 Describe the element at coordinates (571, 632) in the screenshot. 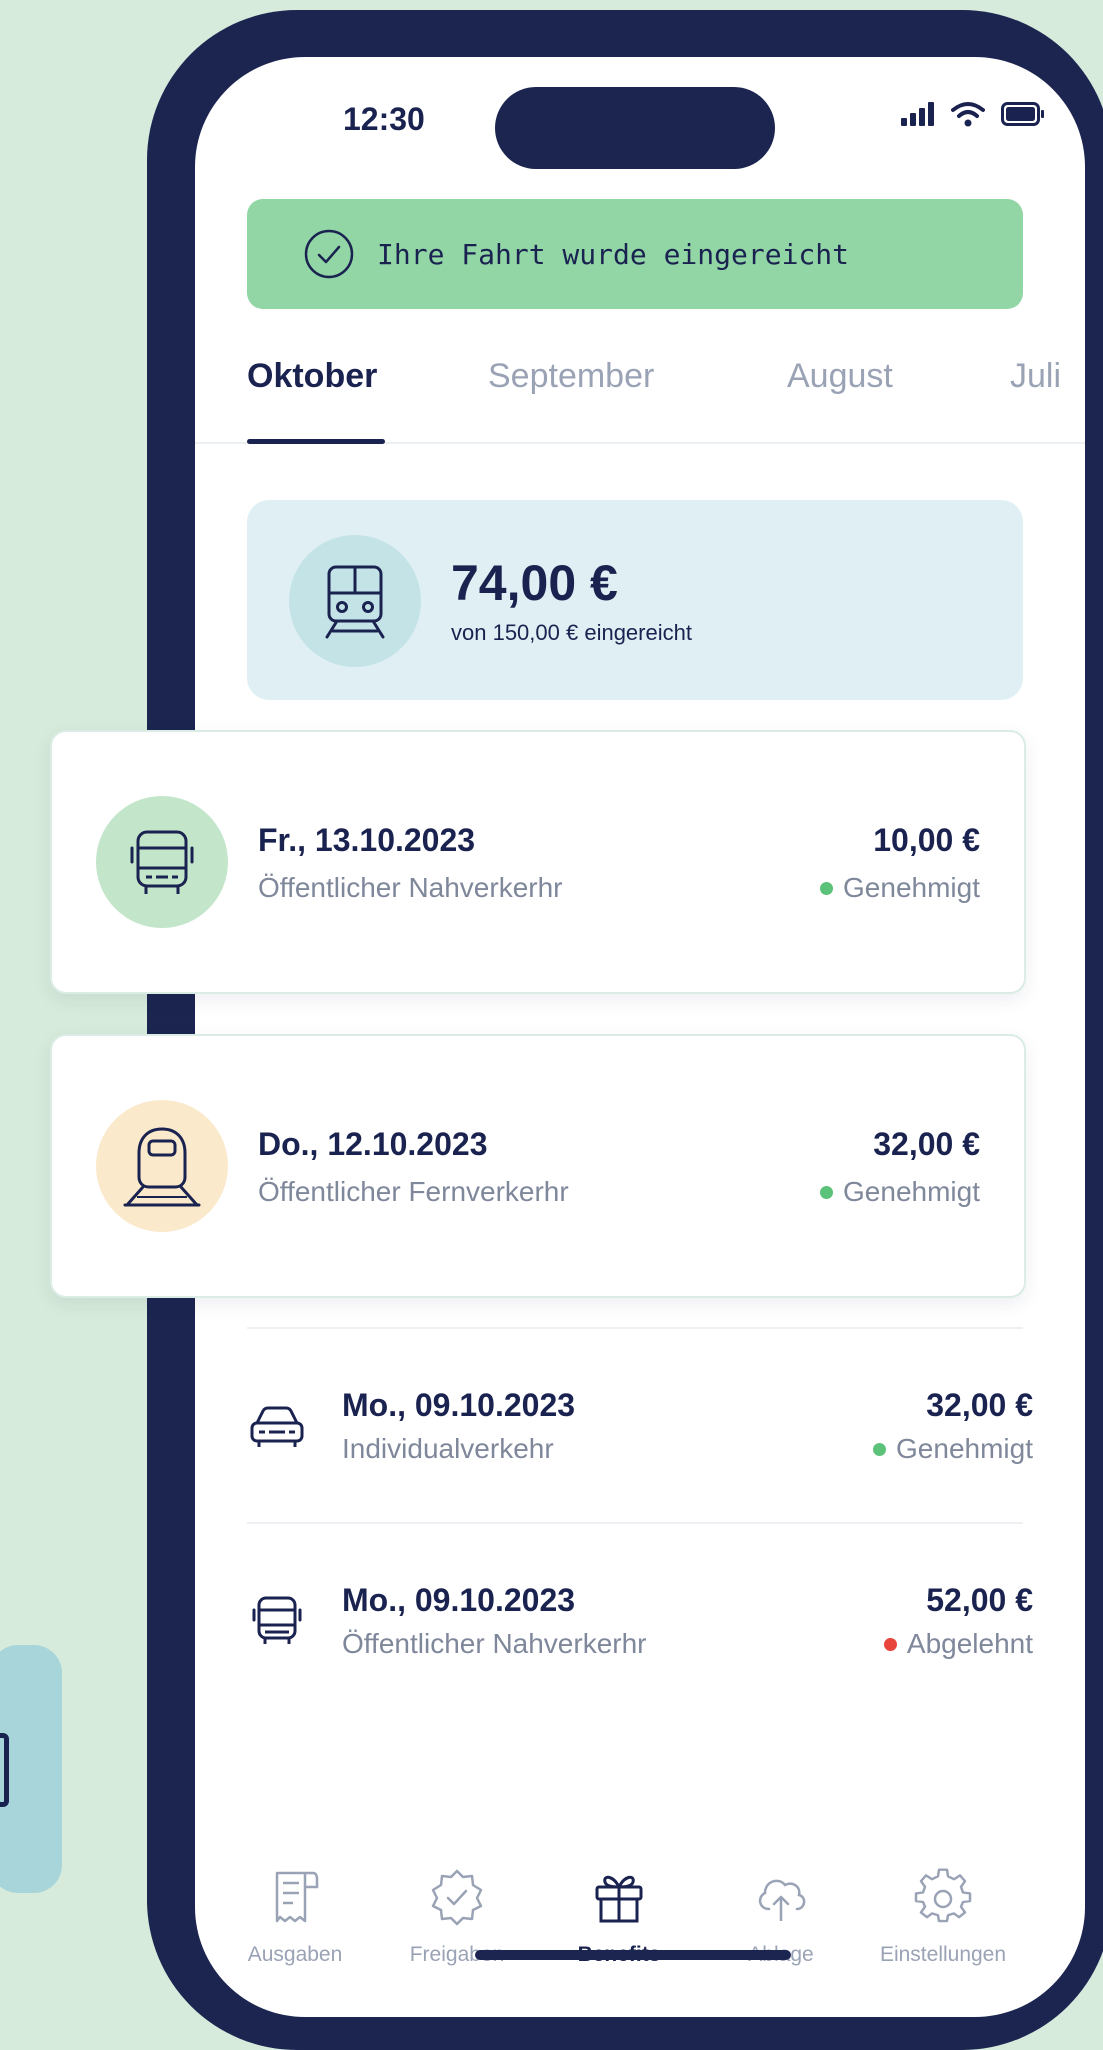

I see `summary-subtitle: von 150,00 € eingereicht` at that location.